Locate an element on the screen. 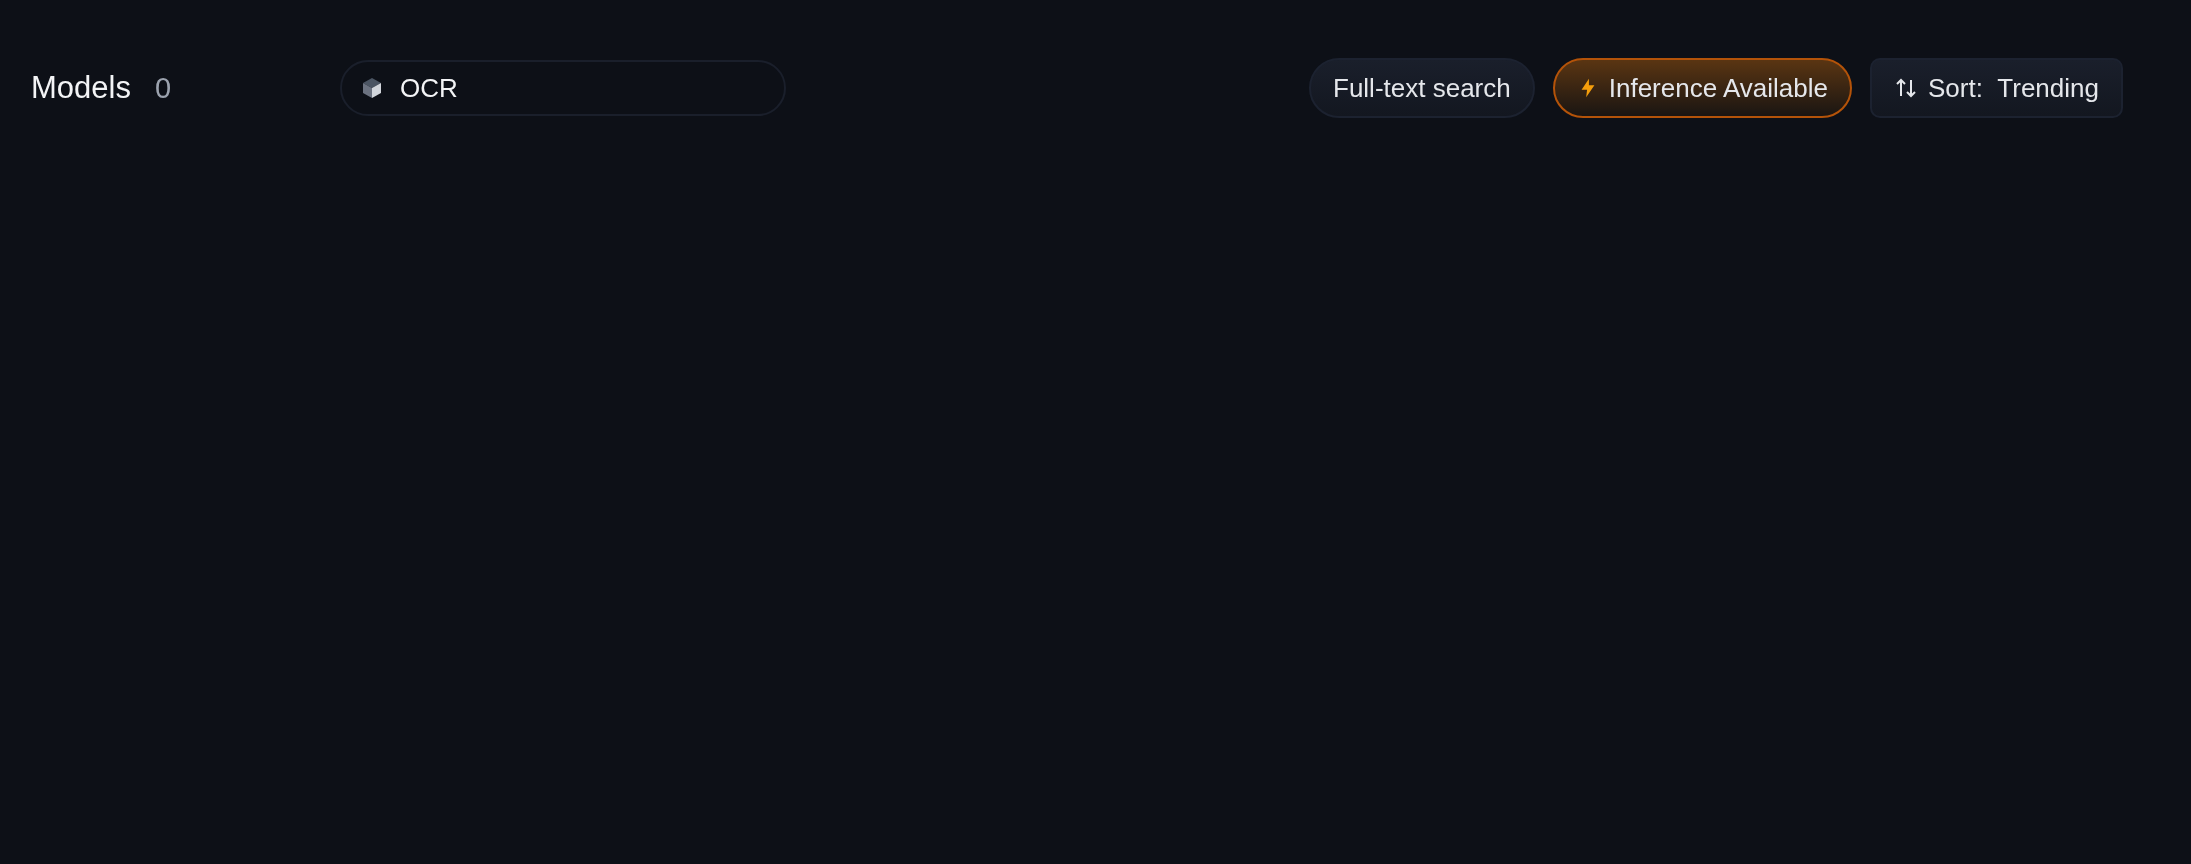  model-count: 0 is located at coordinates (163, 88).